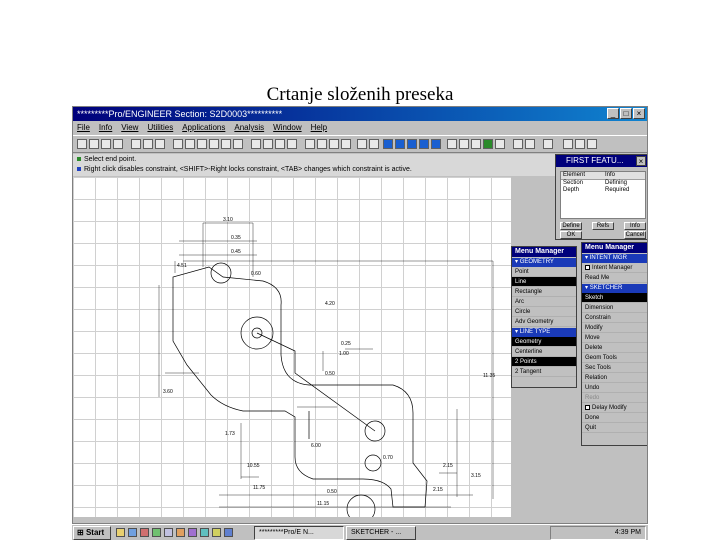 The height and width of the screenshot is (540, 720). I want to click on cancel-button: Cancel, so click(635, 235).